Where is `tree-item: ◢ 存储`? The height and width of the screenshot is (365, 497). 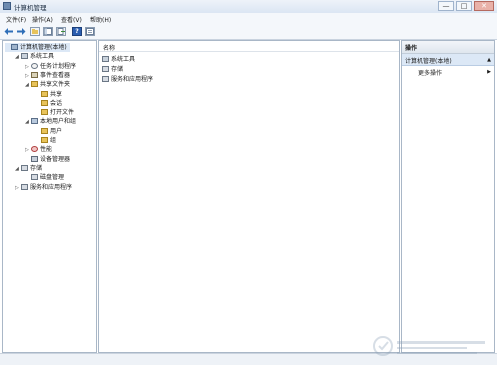
tree-item: ◢ 存储 is located at coordinates (28, 168).